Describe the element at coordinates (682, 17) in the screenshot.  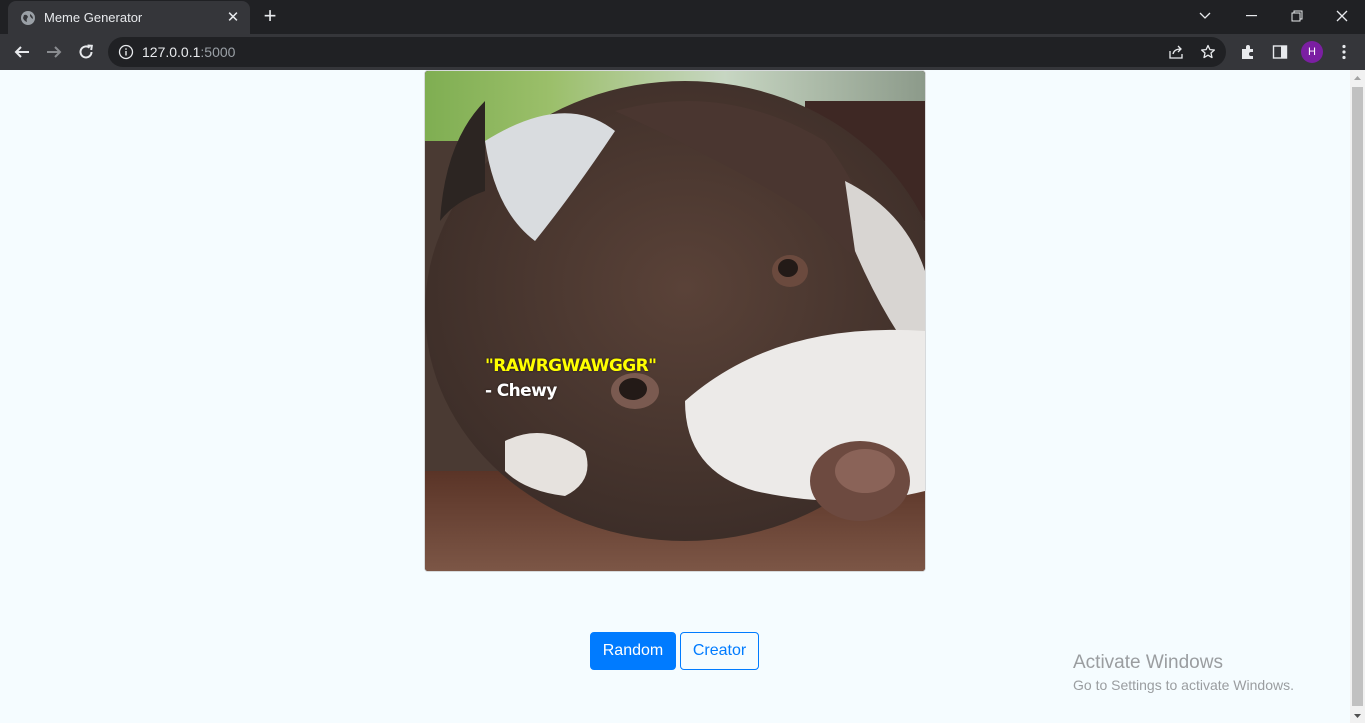
I see `browser-titlebar: Meme Generator ✕ +` at that location.